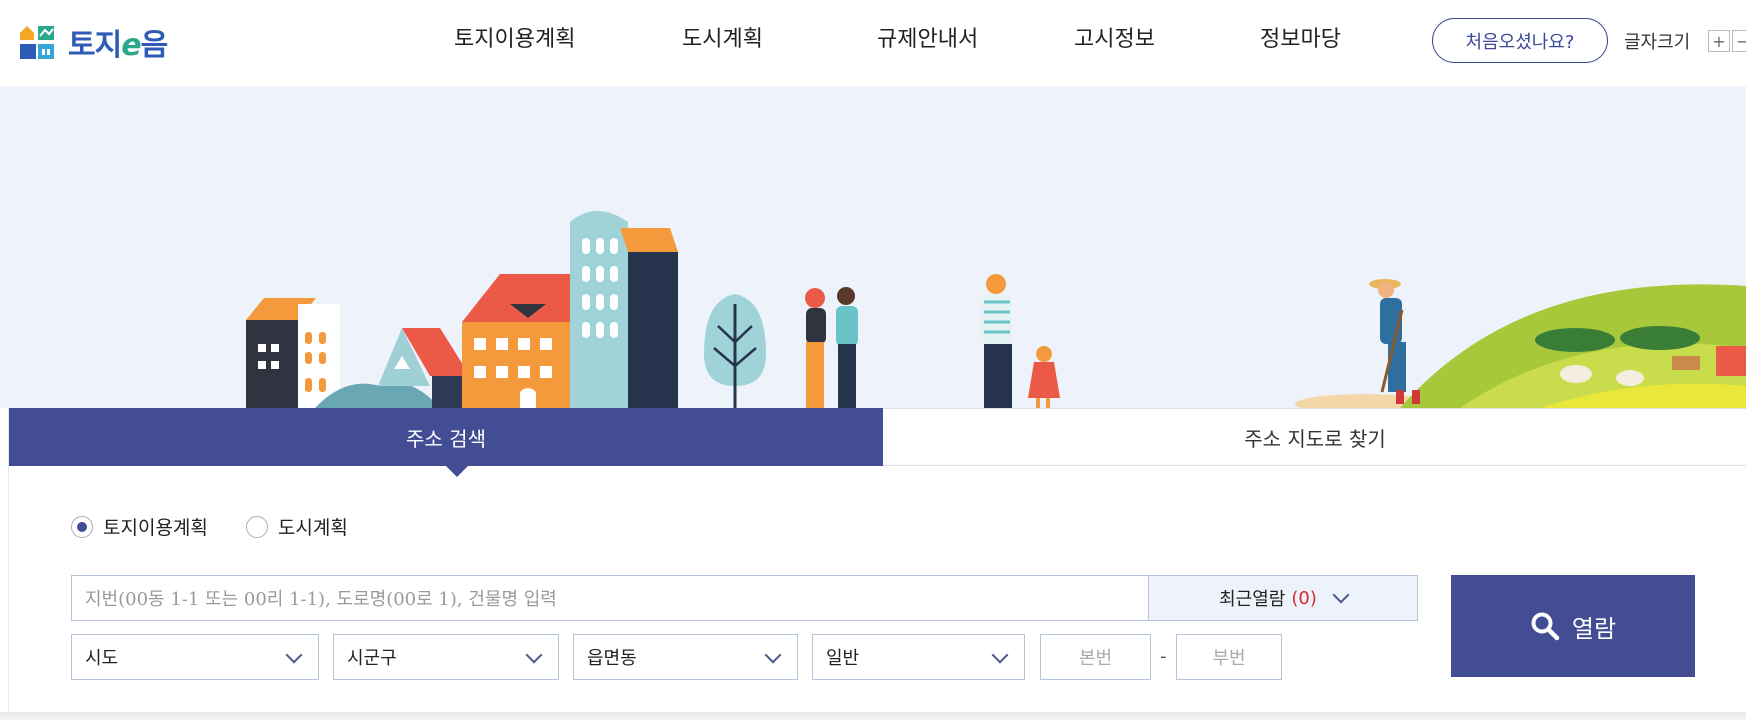 The image size is (1746, 720). I want to click on sigungu-select-value: 시군구, so click(372, 658).